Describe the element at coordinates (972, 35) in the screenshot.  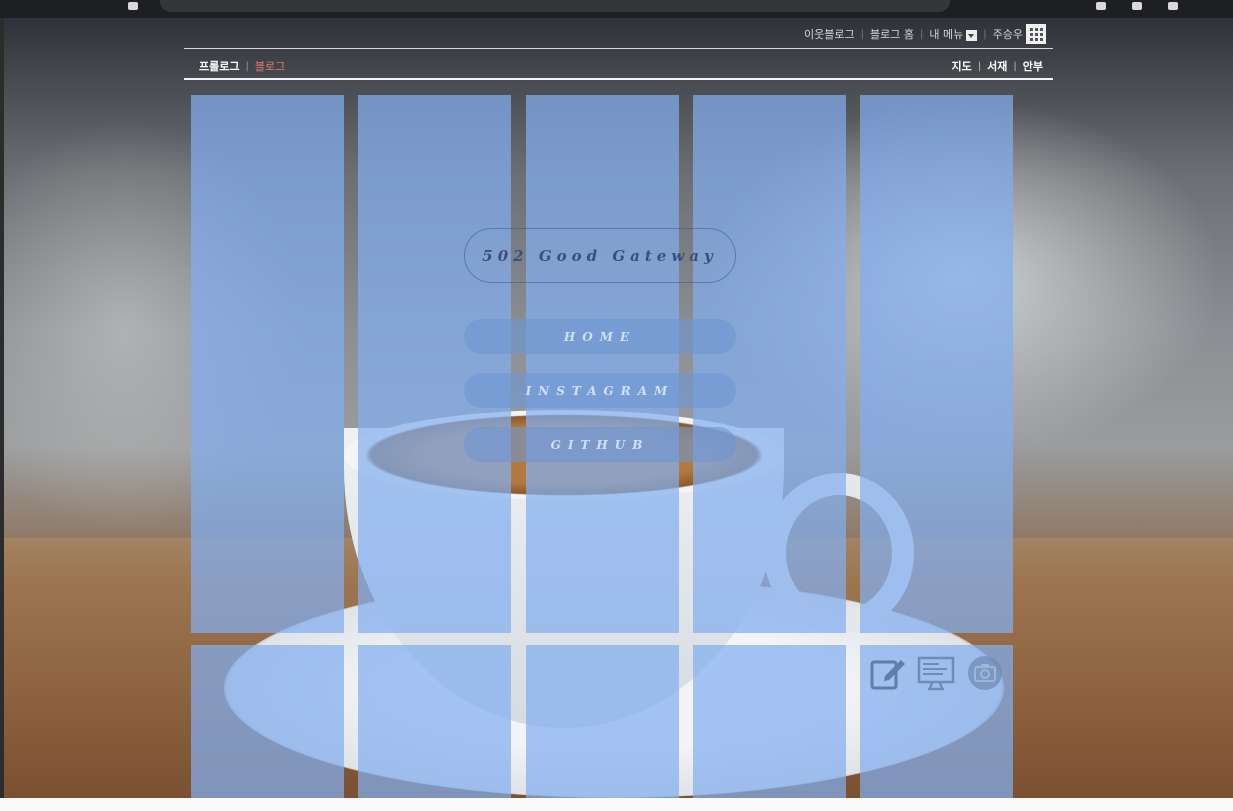
I see `chevron-down-icon` at that location.